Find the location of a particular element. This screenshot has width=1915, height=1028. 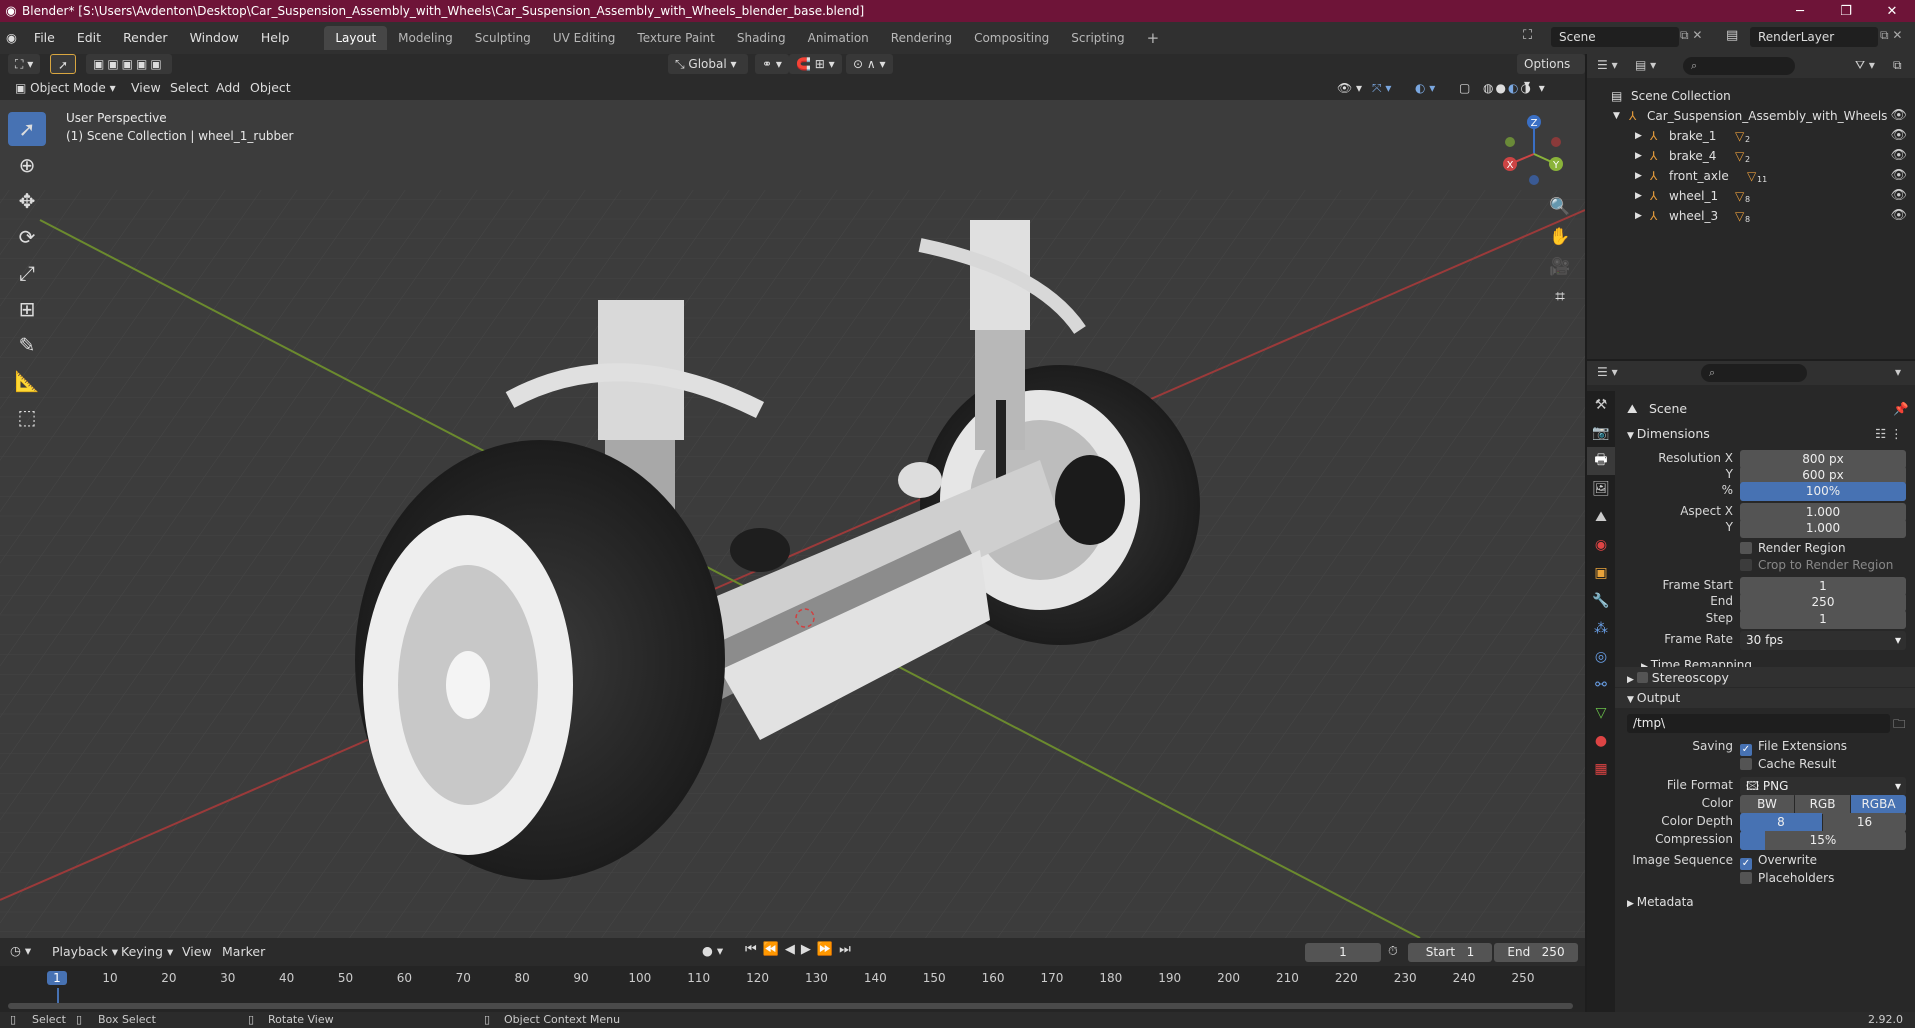

outliner-editor-icon: ☰ ▾ is located at coordinates (1607, 65).